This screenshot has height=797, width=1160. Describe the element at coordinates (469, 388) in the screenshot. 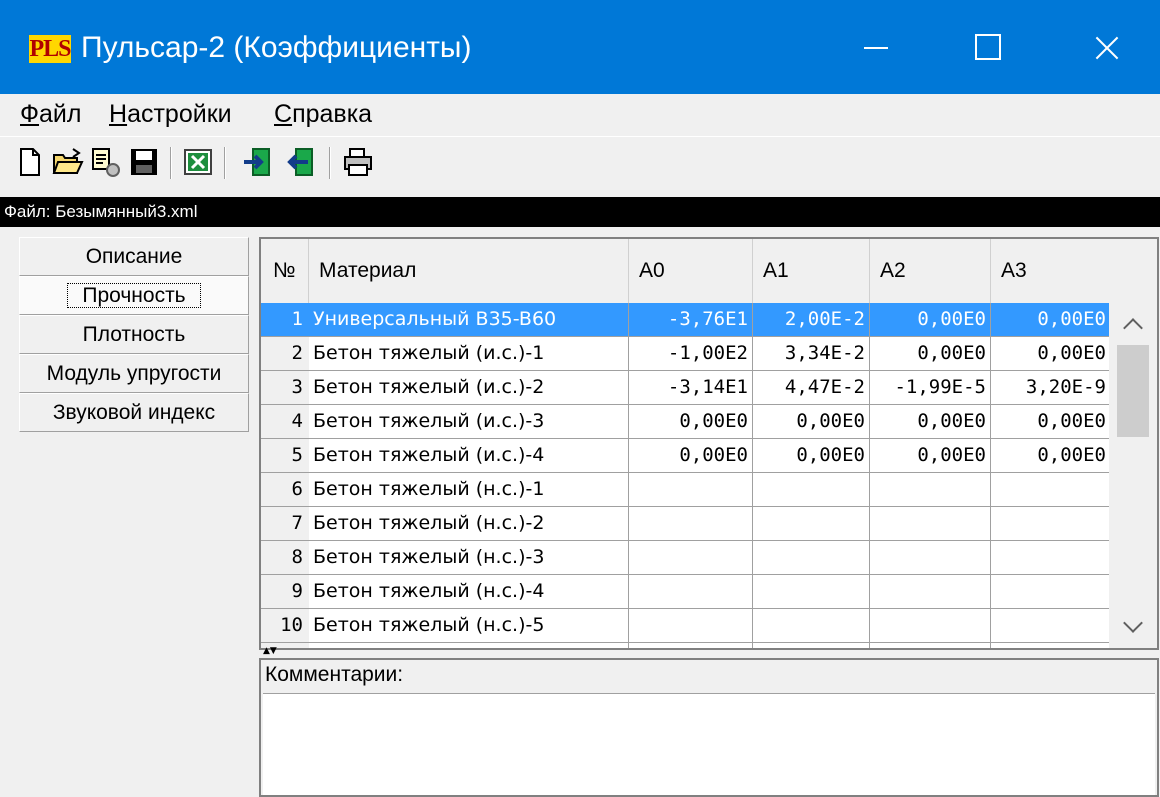

I see `cell-material: Бетон тяжелый (и.с.)-2` at that location.